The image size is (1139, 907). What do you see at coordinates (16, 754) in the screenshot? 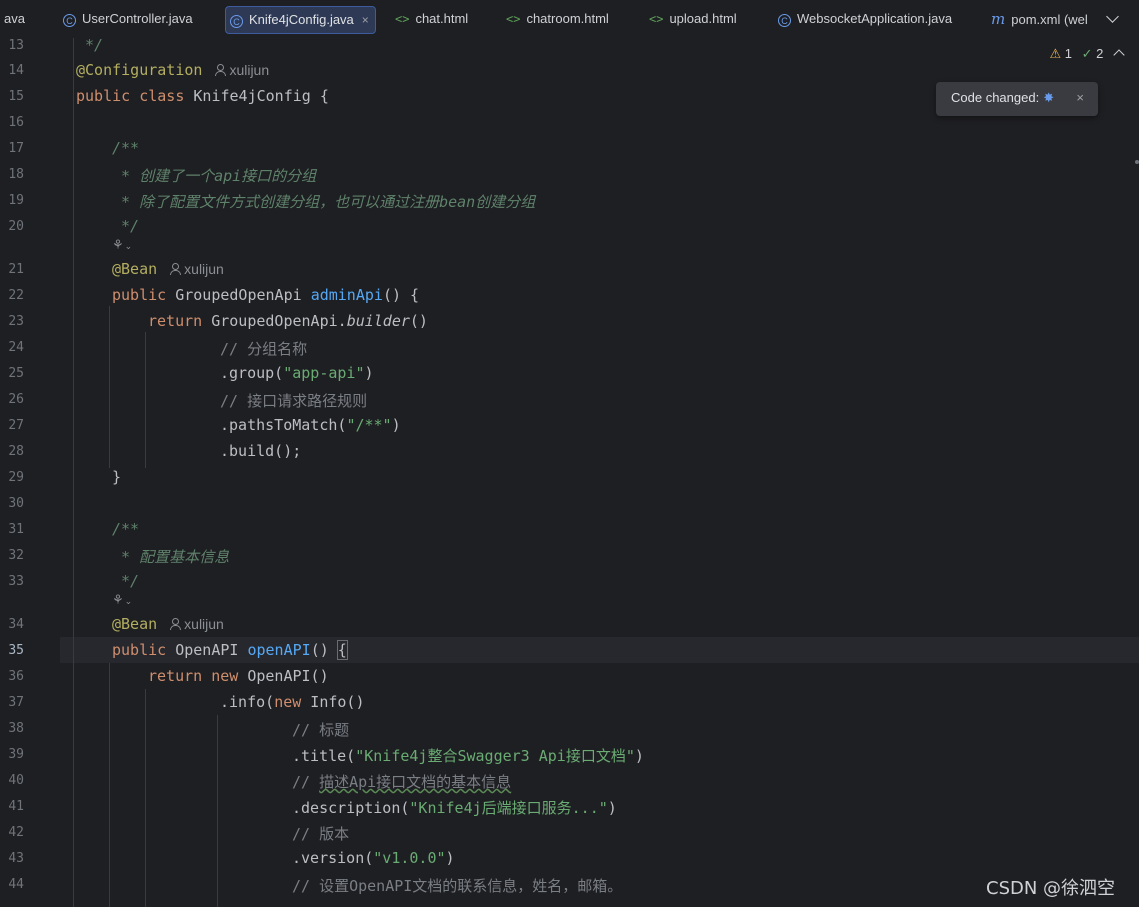
I see `line-number: 39` at bounding box center [16, 754].